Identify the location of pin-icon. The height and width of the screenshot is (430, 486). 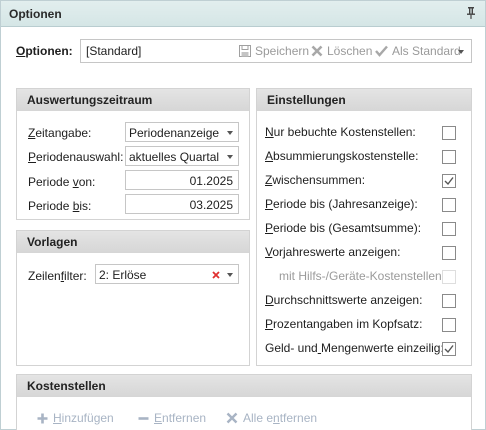
(471, 13).